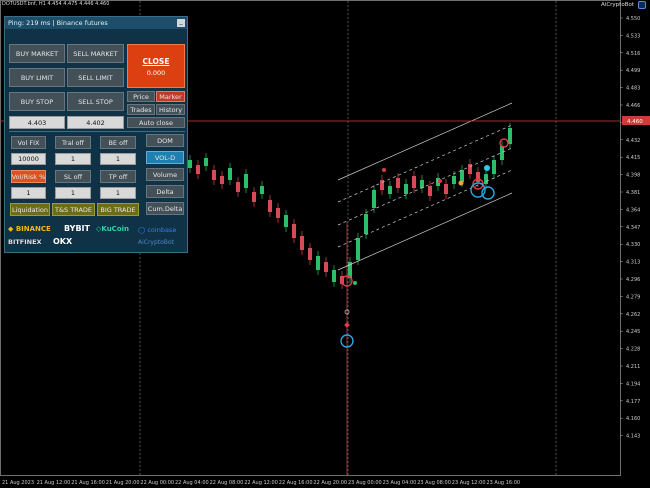  Describe the element at coordinates (141, 96) in the screenshot. I see `price-button: Price` at that location.